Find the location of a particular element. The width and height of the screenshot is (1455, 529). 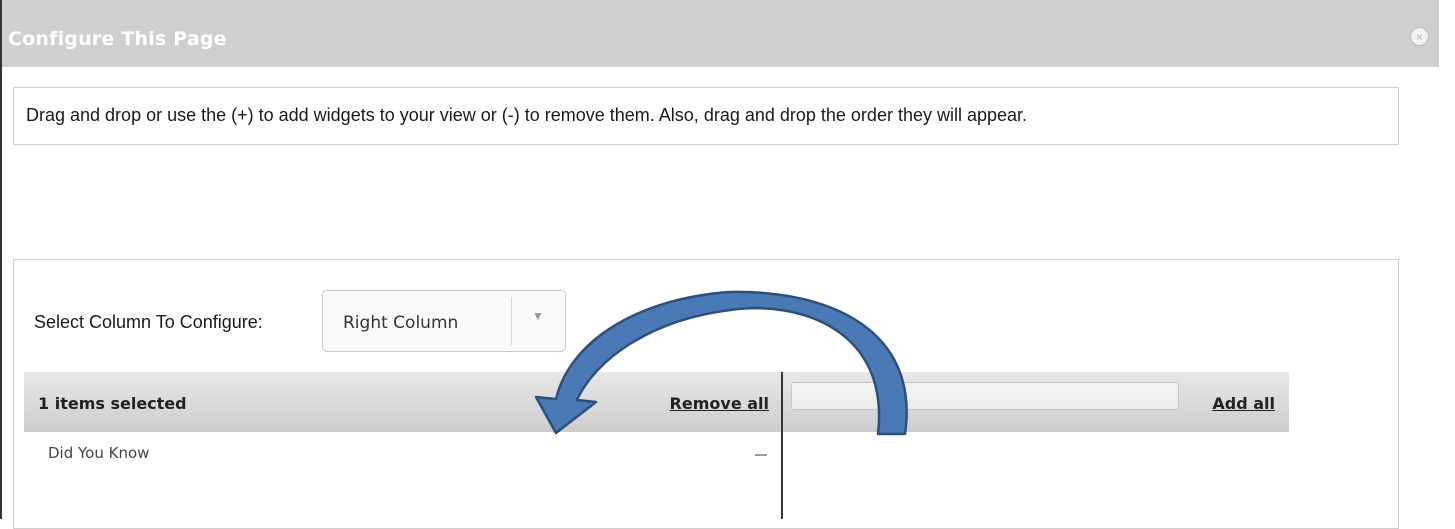

available-search-input is located at coordinates (985, 396).